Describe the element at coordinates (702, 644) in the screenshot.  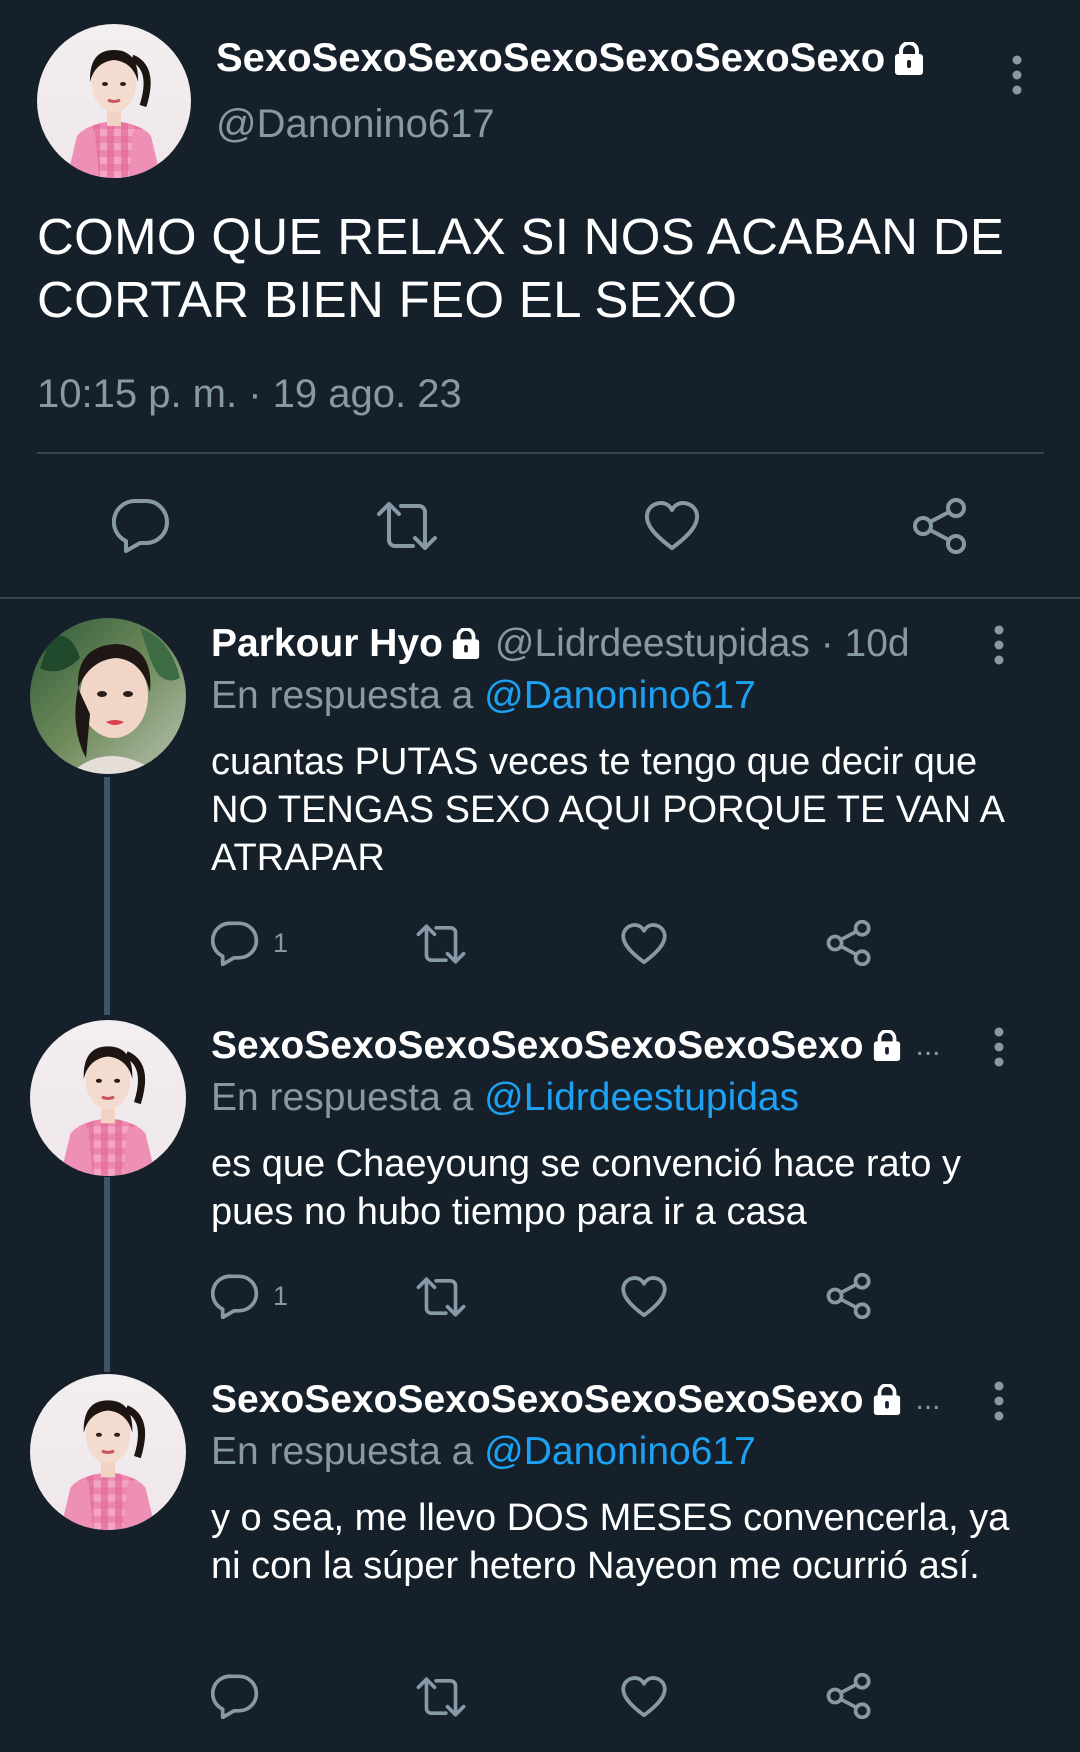
I see `author-handle: @Lidrdeestupidas · 10d` at that location.